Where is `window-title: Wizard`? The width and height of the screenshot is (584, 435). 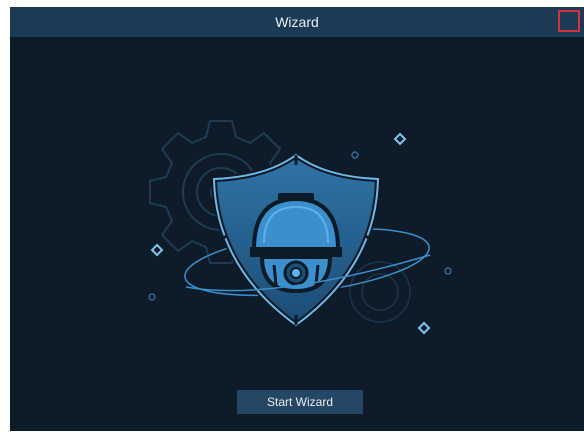 window-title: Wizard is located at coordinates (297, 22).